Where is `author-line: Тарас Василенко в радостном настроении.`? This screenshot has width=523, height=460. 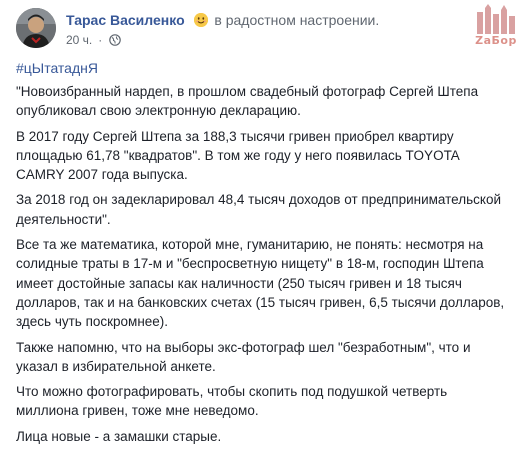 author-line: Тарас Василенко в радостном настроении. is located at coordinates (222, 20).